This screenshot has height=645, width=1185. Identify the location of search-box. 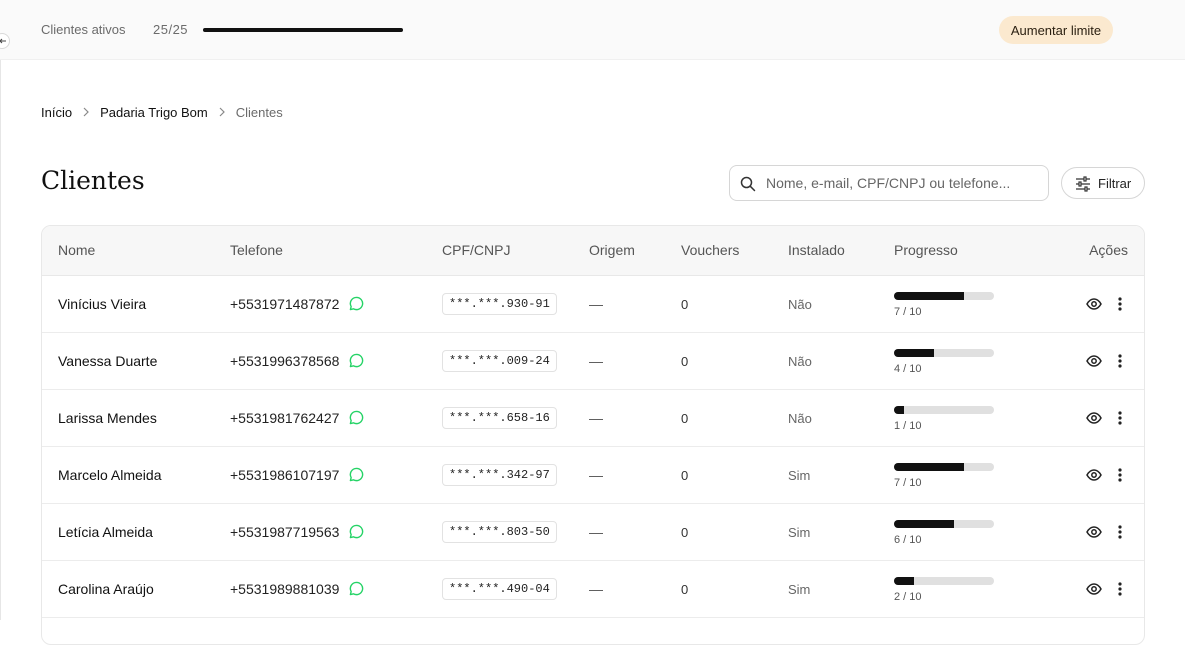
(889, 183).